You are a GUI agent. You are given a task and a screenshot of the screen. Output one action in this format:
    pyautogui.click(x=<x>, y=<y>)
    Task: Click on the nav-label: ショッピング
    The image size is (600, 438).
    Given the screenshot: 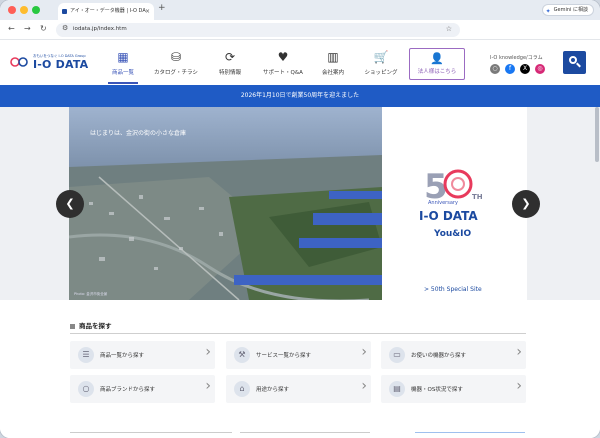 What is the action you would take?
    pyautogui.click(x=381, y=73)
    